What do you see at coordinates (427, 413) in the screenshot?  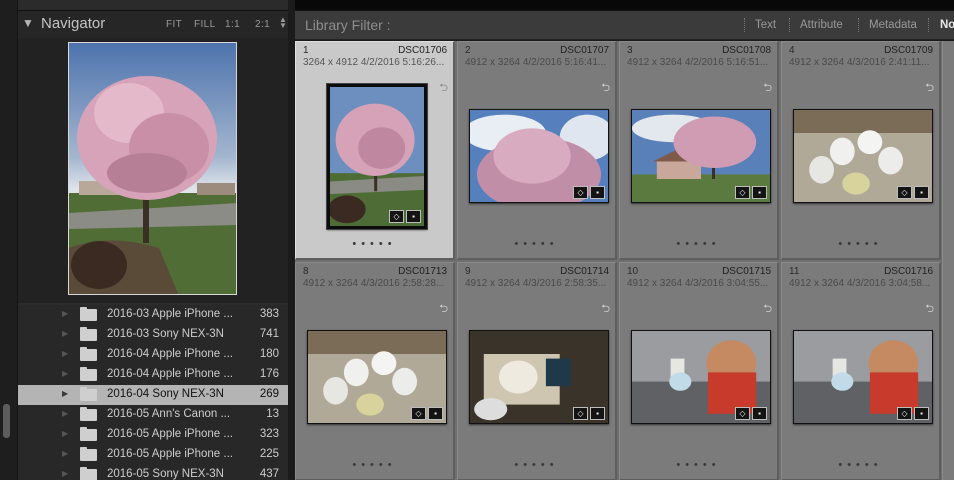 I see `thumbnail-badges: ◇ ▪` at bounding box center [427, 413].